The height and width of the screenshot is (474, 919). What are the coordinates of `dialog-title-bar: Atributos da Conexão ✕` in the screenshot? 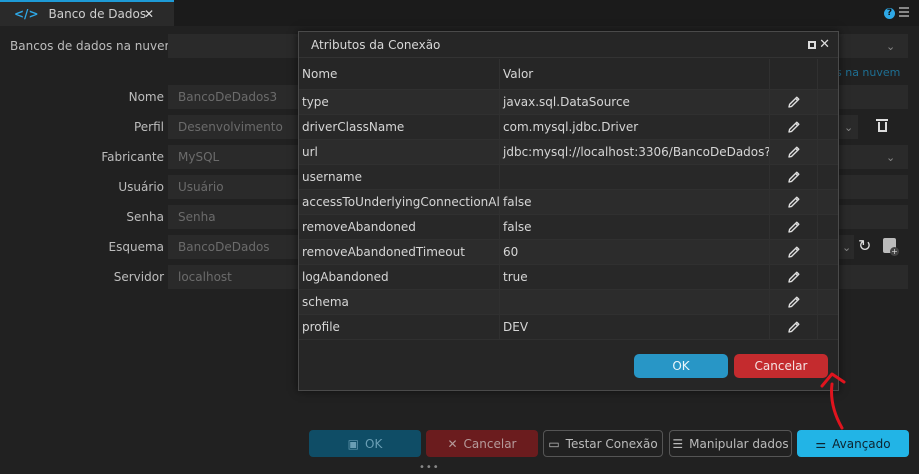 It's located at (568, 45).